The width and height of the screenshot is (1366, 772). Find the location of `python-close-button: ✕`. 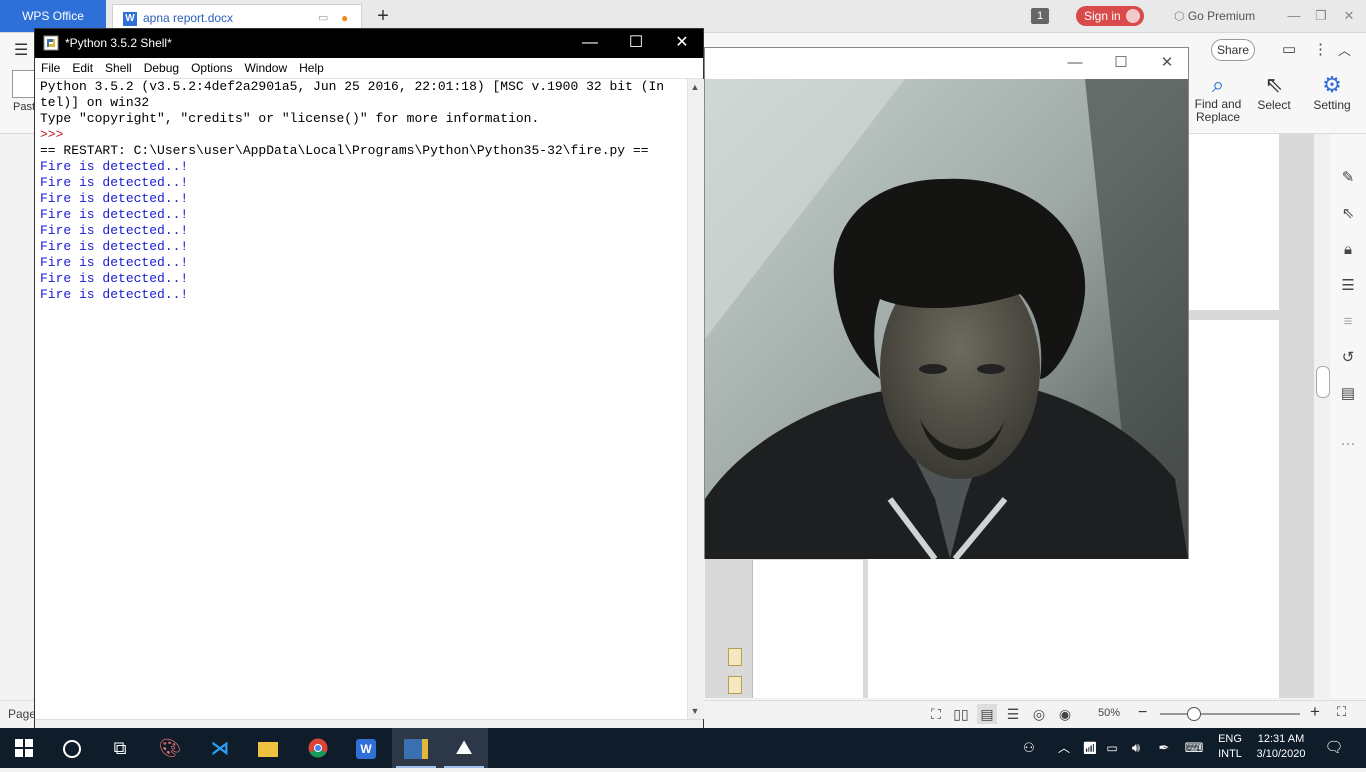

python-close-button: ✕ is located at coordinates (682, 43).